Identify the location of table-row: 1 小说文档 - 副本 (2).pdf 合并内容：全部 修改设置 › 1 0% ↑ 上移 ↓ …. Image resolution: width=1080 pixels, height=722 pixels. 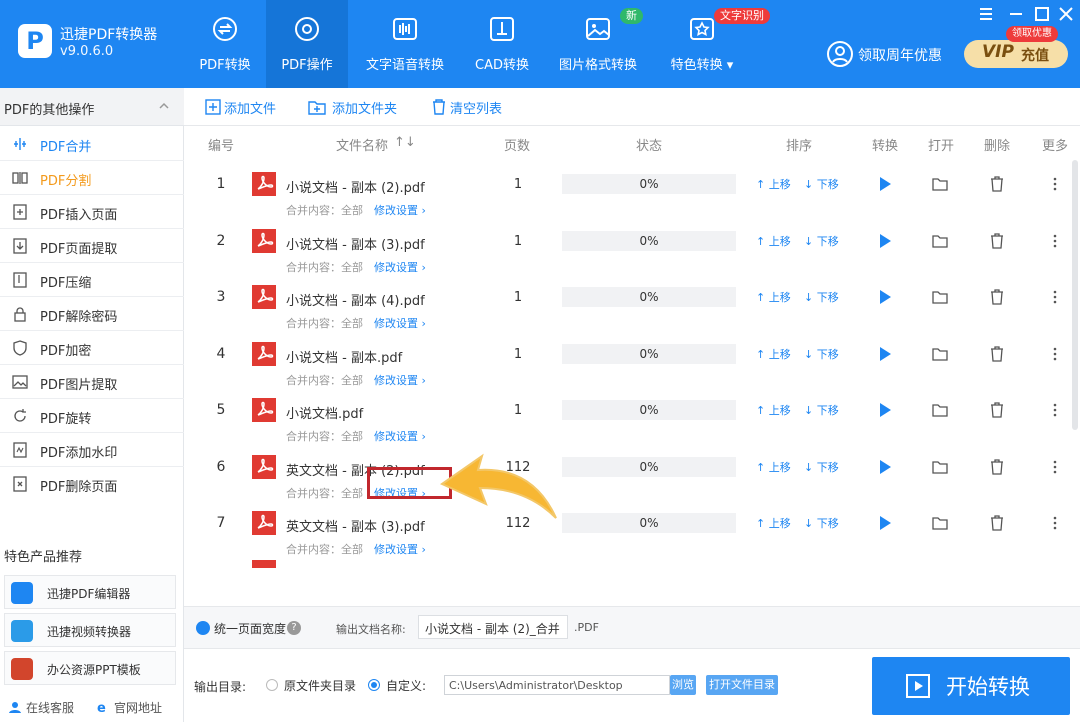
(632, 188).